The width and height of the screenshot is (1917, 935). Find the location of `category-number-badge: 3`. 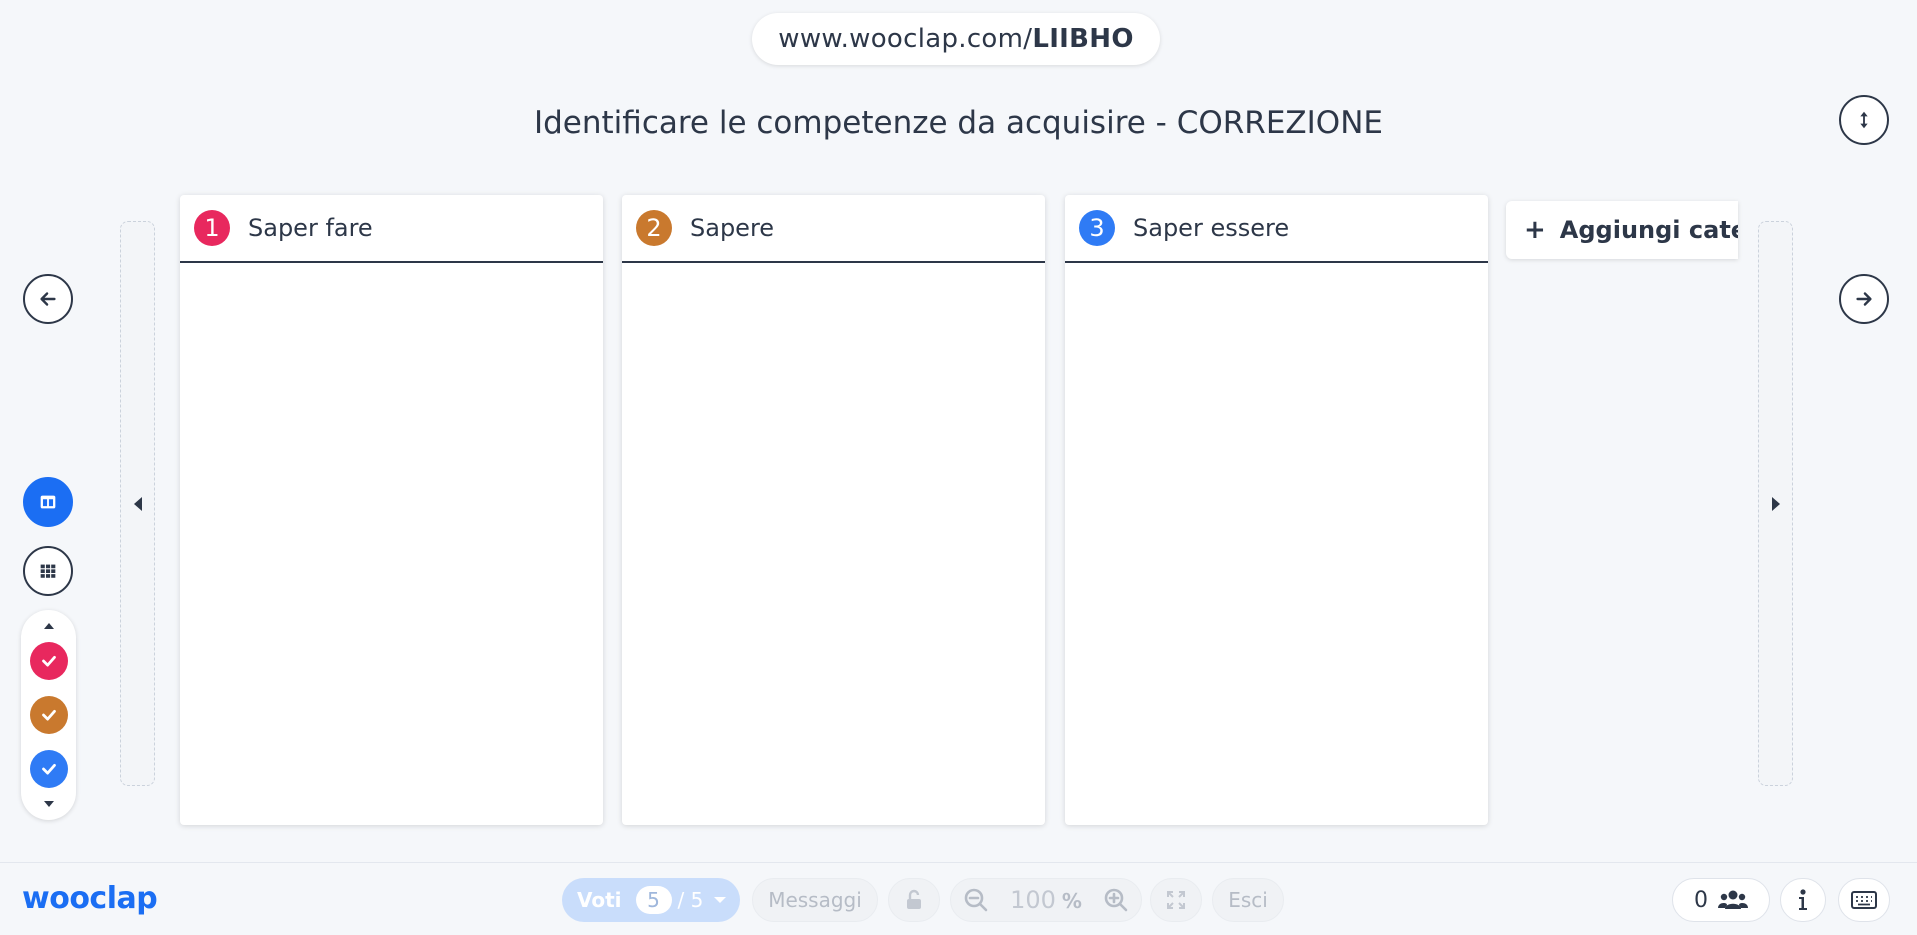

category-number-badge: 3 is located at coordinates (1097, 228).